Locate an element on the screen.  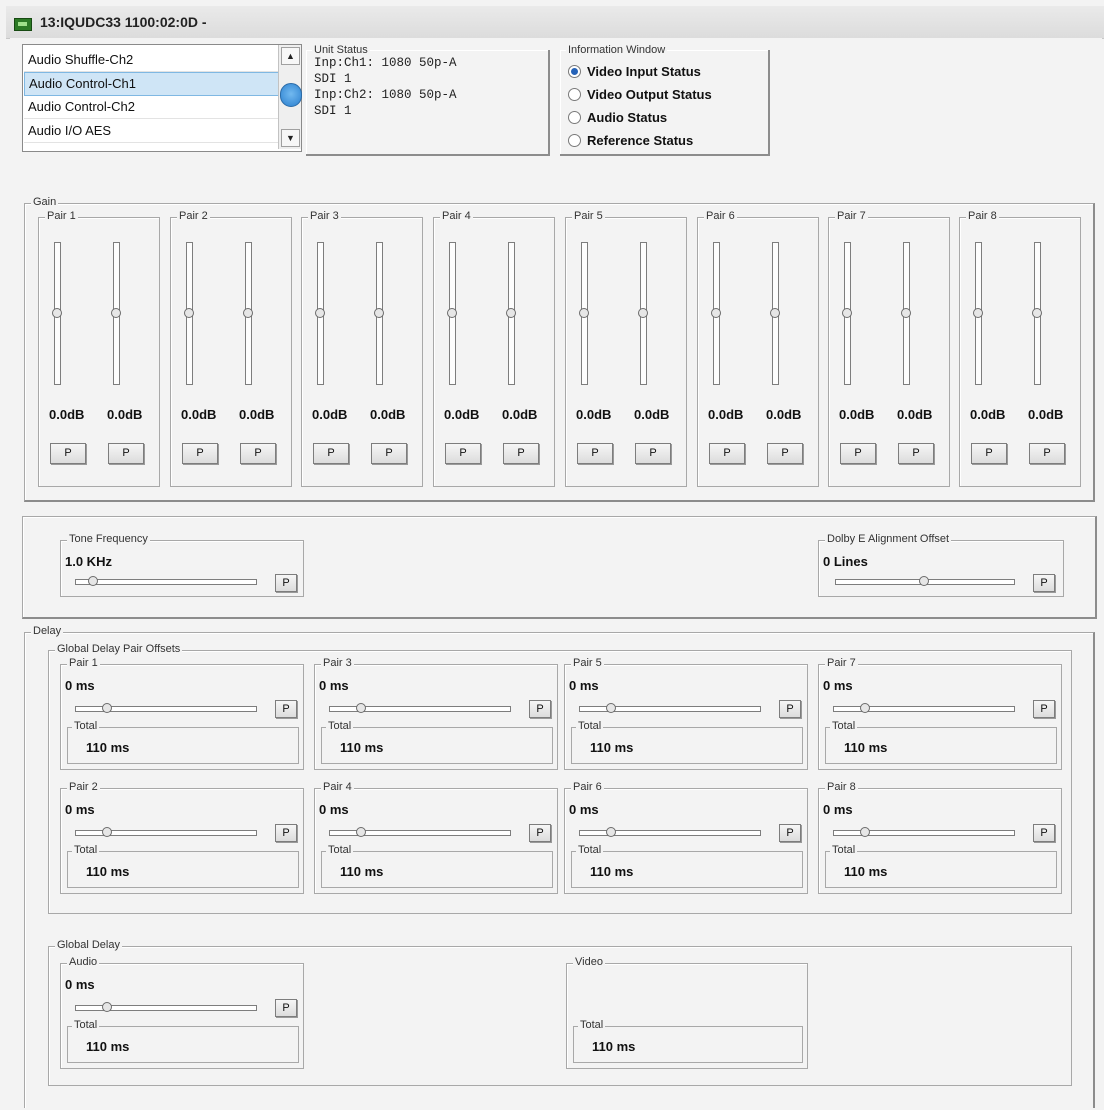
dolby-preset-button: P is located at coordinates (1044, 583).